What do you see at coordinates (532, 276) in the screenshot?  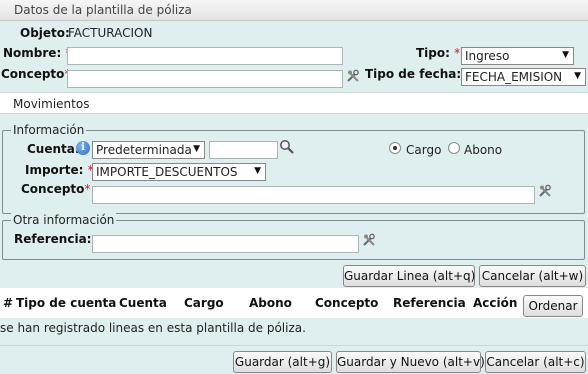 I see `cancel-line-button: Cancelar (alt+w)` at bounding box center [532, 276].